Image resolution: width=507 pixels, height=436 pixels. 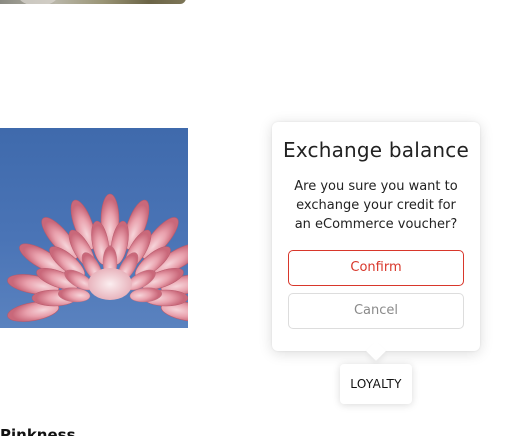 What do you see at coordinates (376, 311) in the screenshot?
I see `cancel-button: Cancel` at bounding box center [376, 311].